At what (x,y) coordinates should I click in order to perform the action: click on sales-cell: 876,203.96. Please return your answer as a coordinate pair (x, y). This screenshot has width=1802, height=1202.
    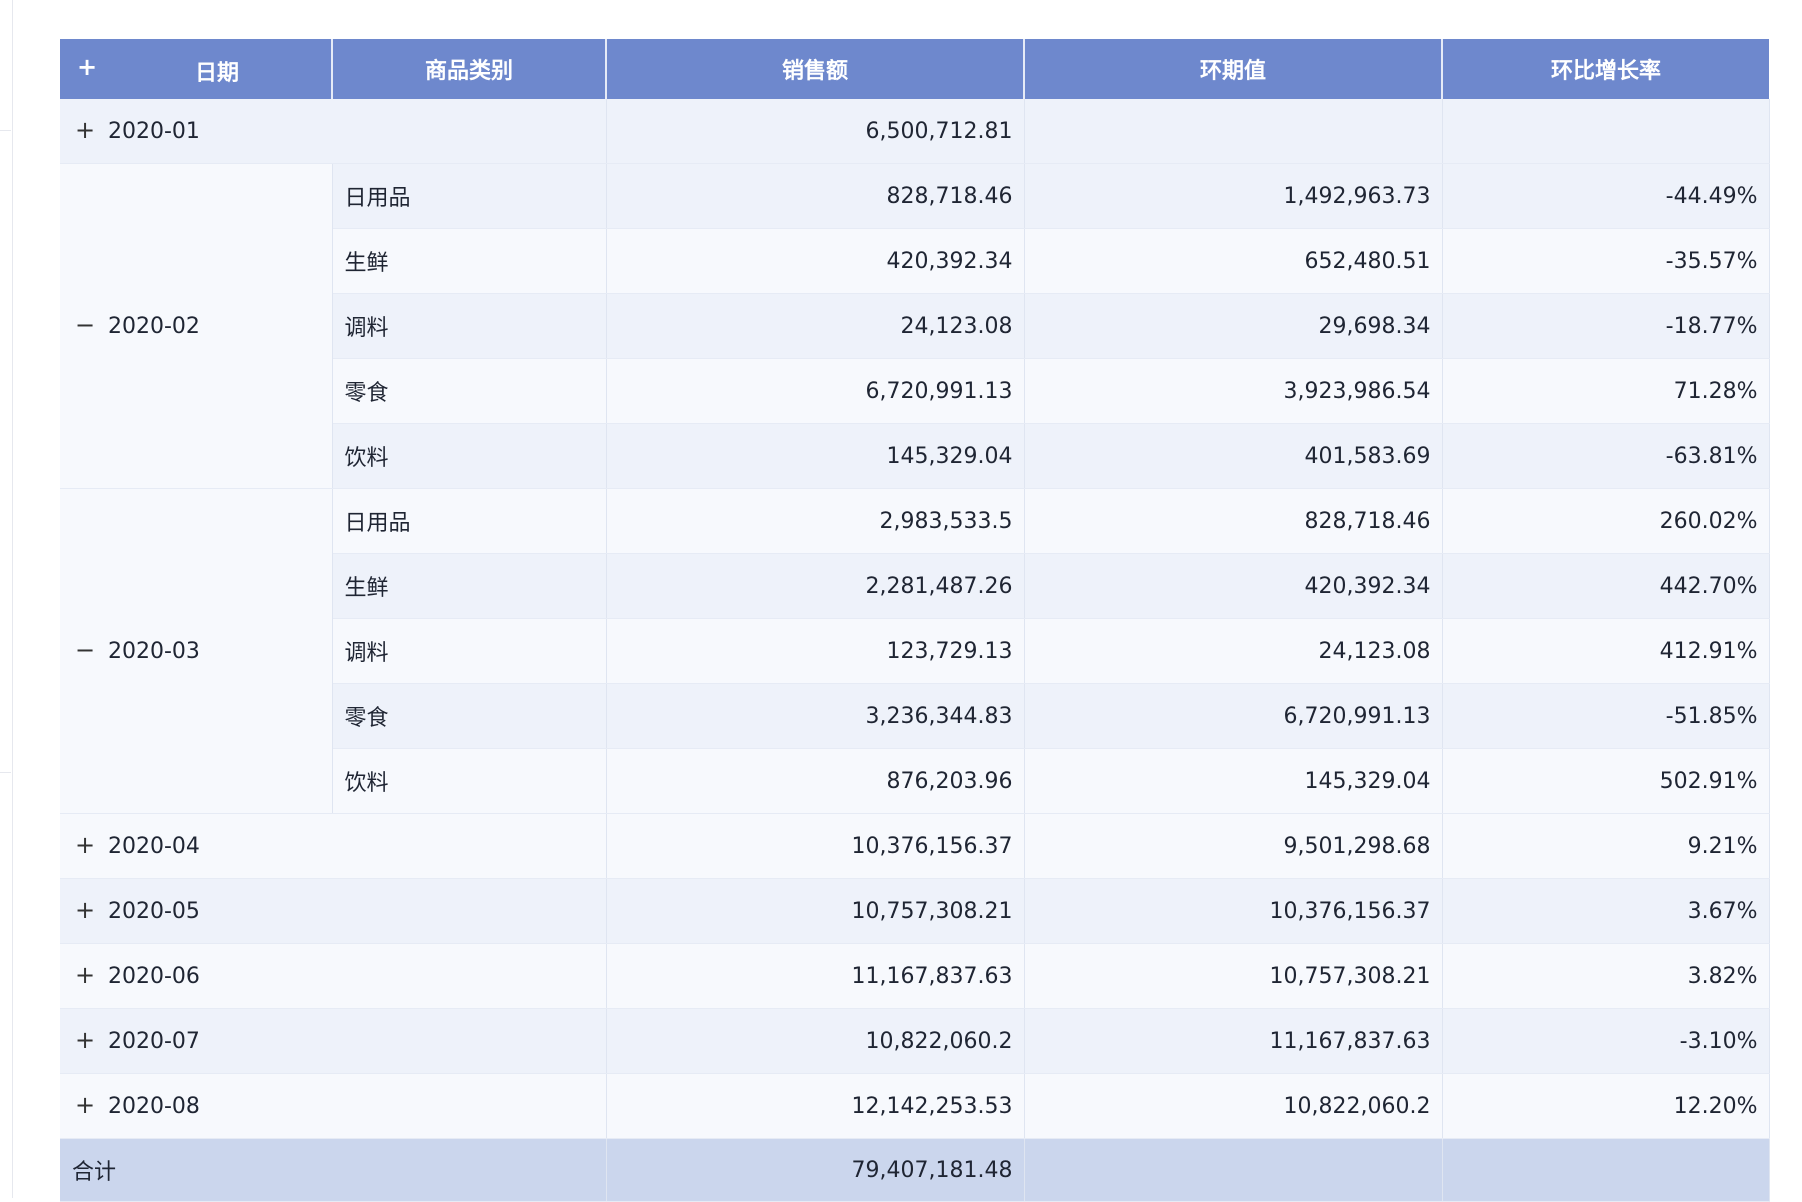
    Looking at the image, I should click on (815, 781).